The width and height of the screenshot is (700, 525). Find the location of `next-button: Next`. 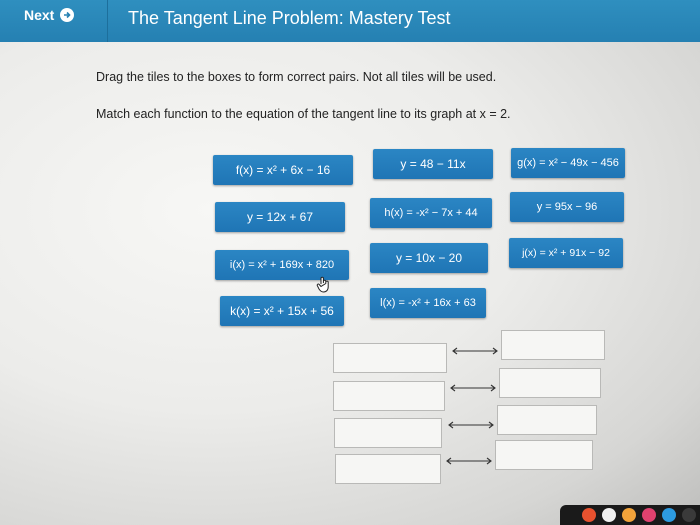

next-button: Next is located at coordinates (49, 15).